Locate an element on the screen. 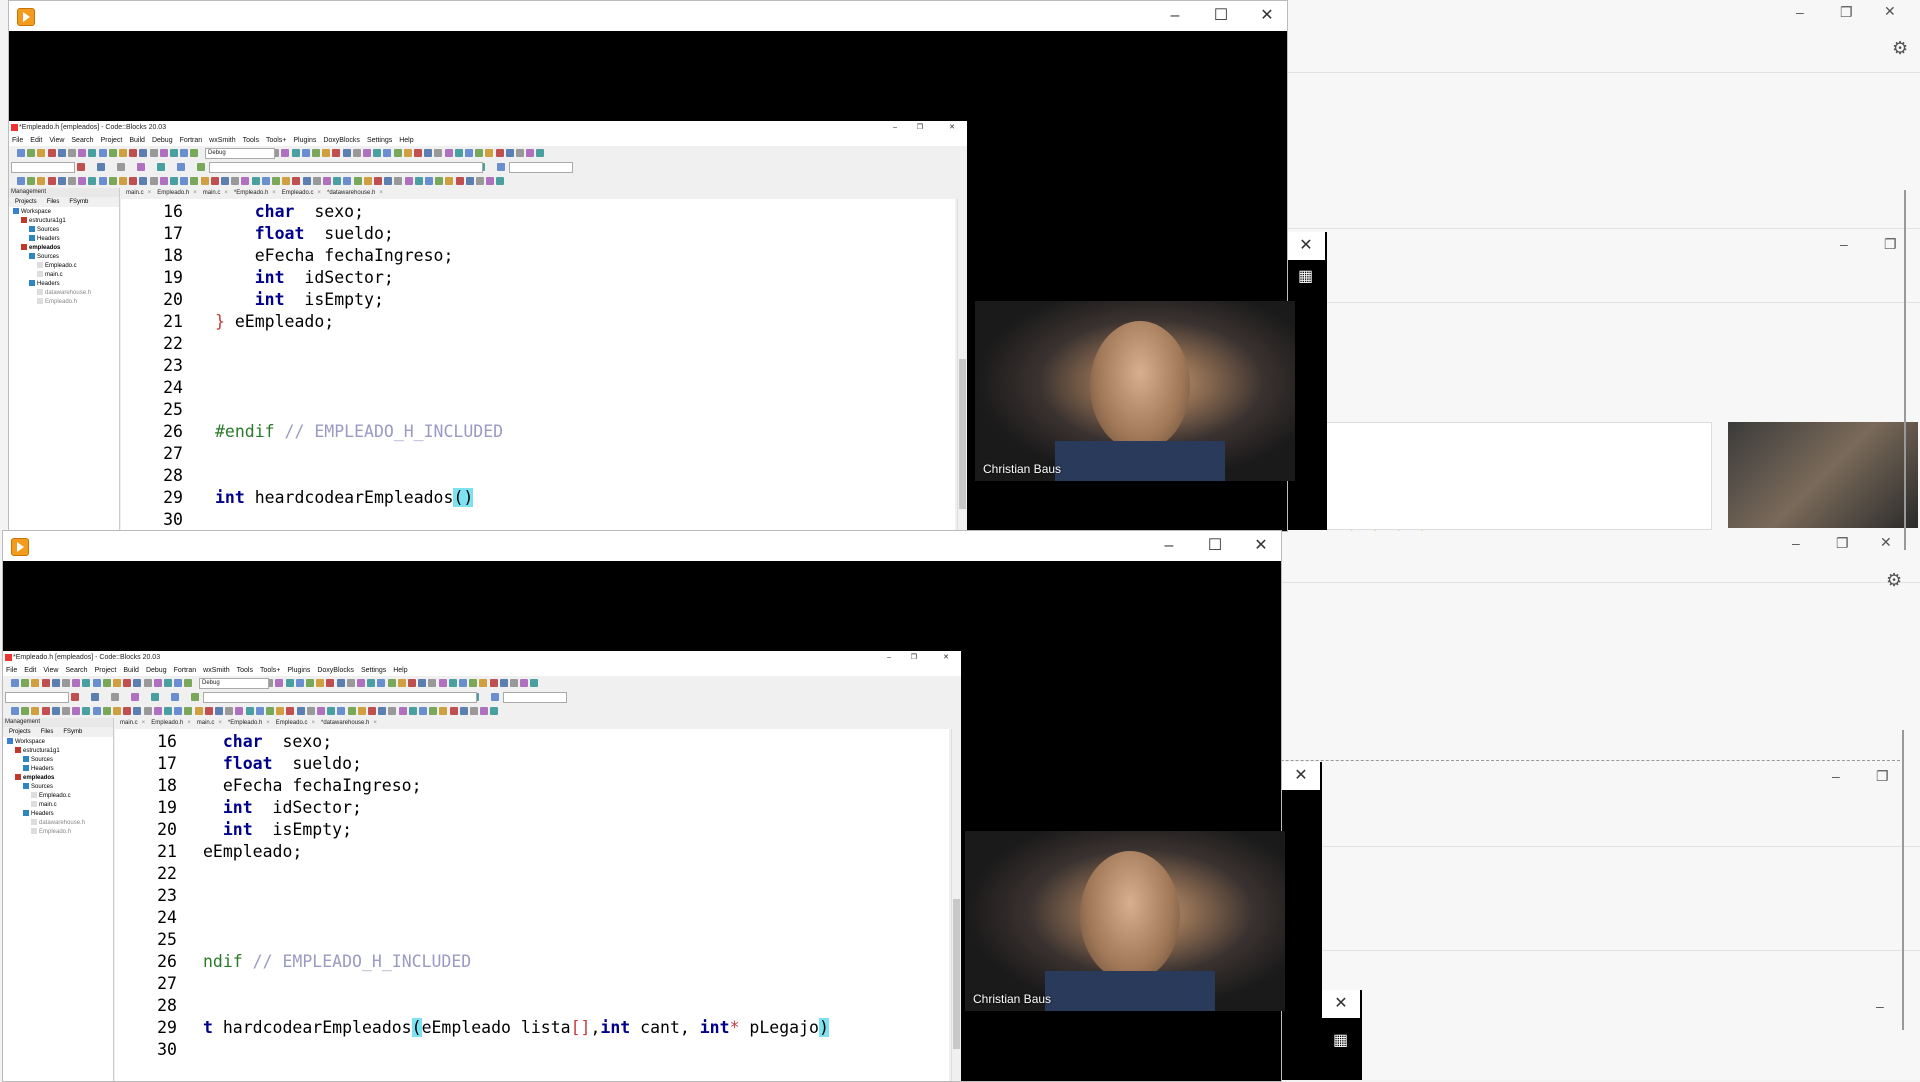  vertical-scrollbar is located at coordinates (956, 905).